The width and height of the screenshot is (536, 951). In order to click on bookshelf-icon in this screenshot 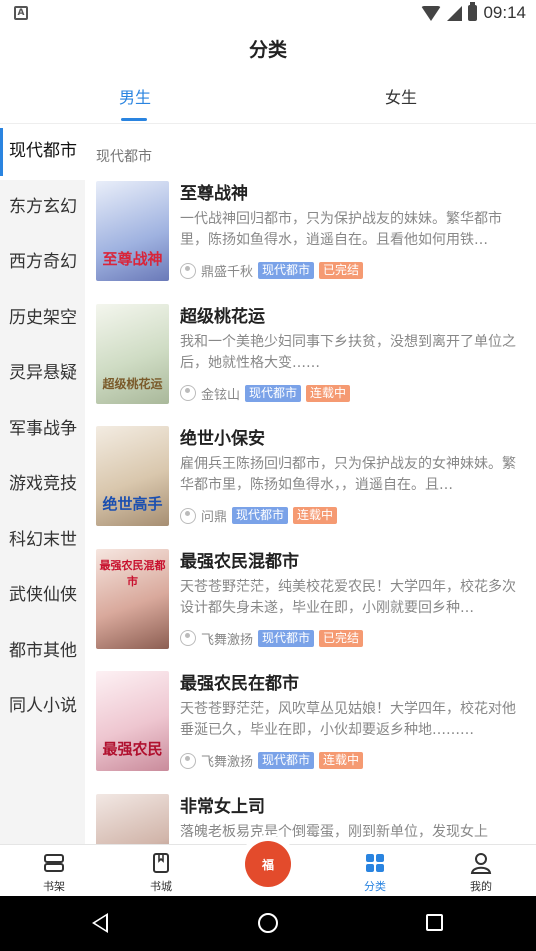, I will do `click(54, 863)`.